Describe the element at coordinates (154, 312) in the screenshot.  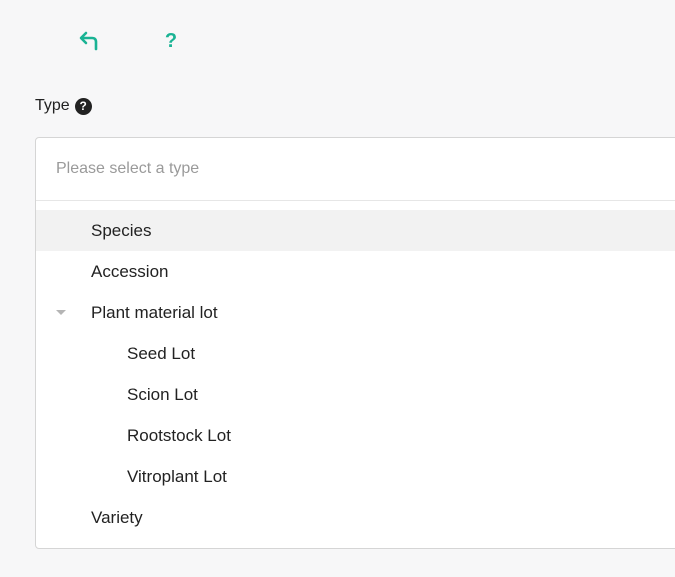
I see `option-label: Plant material lot` at that location.